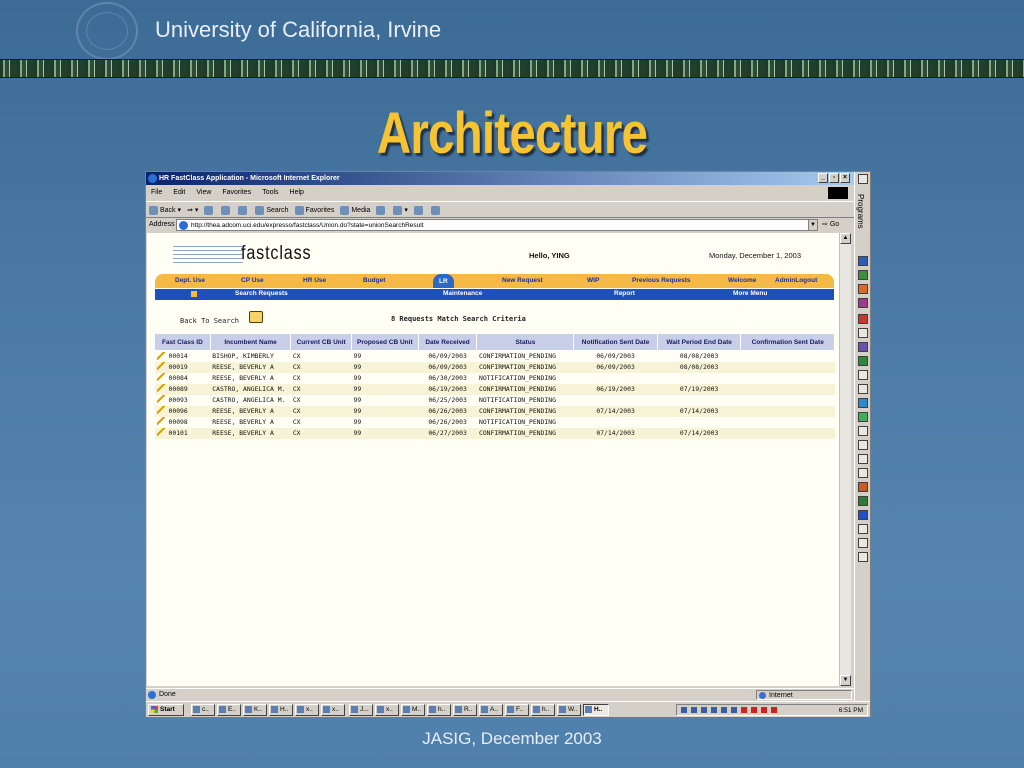 The height and width of the screenshot is (768, 1024). I want to click on menu-edit: Edit, so click(179, 193).